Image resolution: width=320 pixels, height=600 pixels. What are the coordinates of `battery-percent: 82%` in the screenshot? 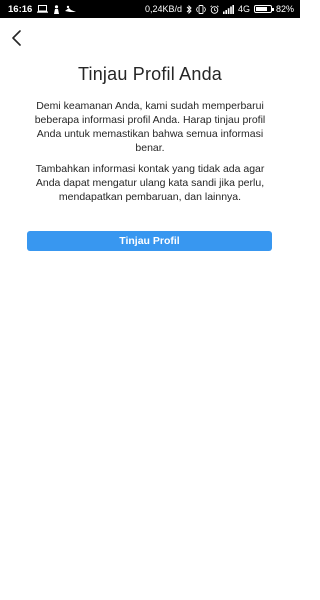 It's located at (284, 9).